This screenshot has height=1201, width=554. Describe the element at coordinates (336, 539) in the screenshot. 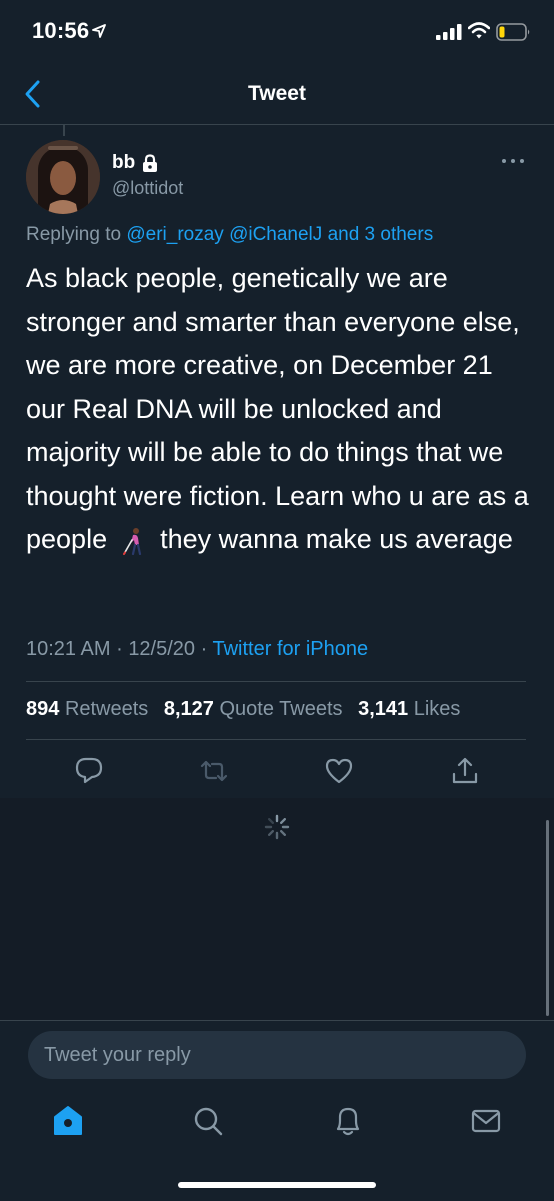

I see `tweet-text-part2: they wanna make us average` at that location.